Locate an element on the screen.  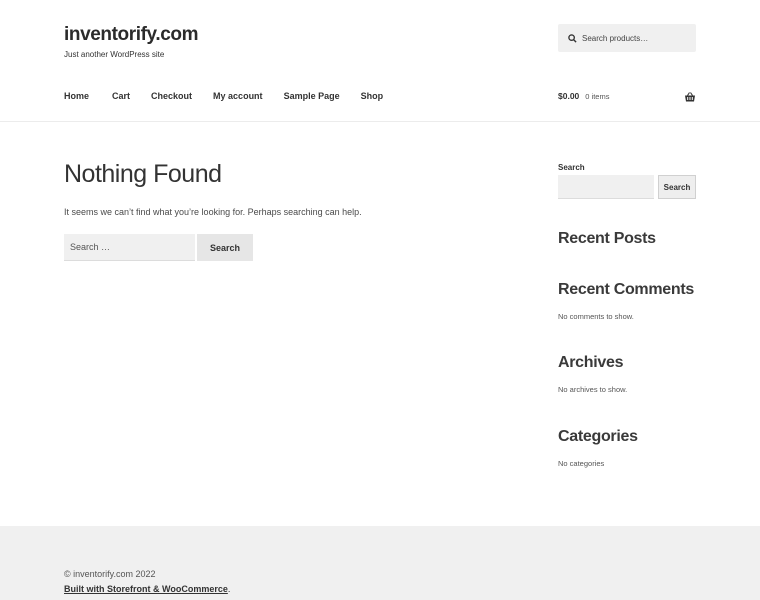
no-comments-text: No comments to show. is located at coordinates (596, 316).